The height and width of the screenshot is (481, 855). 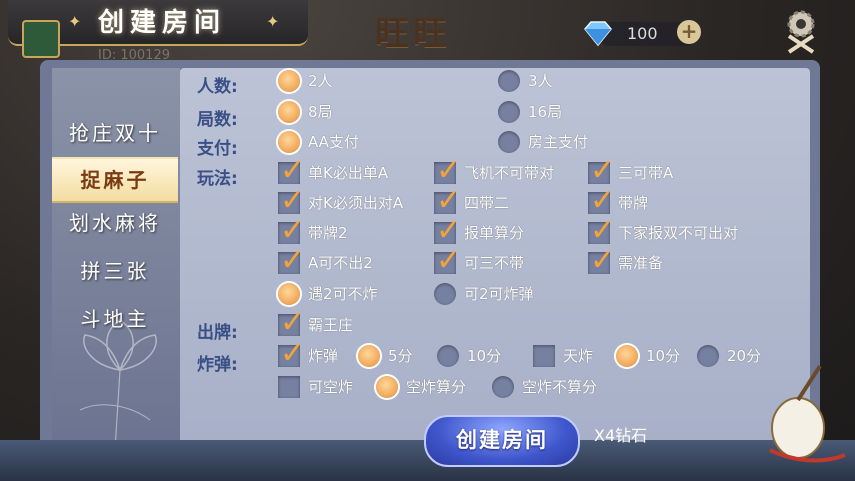 What do you see at coordinates (621, 435) in the screenshot?
I see `cost-label: X4钻石` at bounding box center [621, 435].